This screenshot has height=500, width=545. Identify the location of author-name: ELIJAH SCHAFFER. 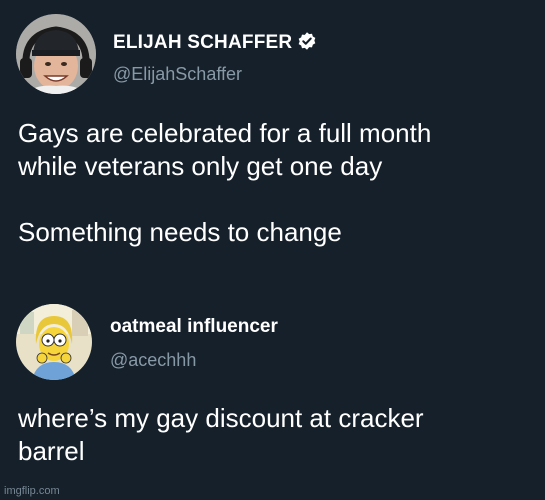
(215, 42).